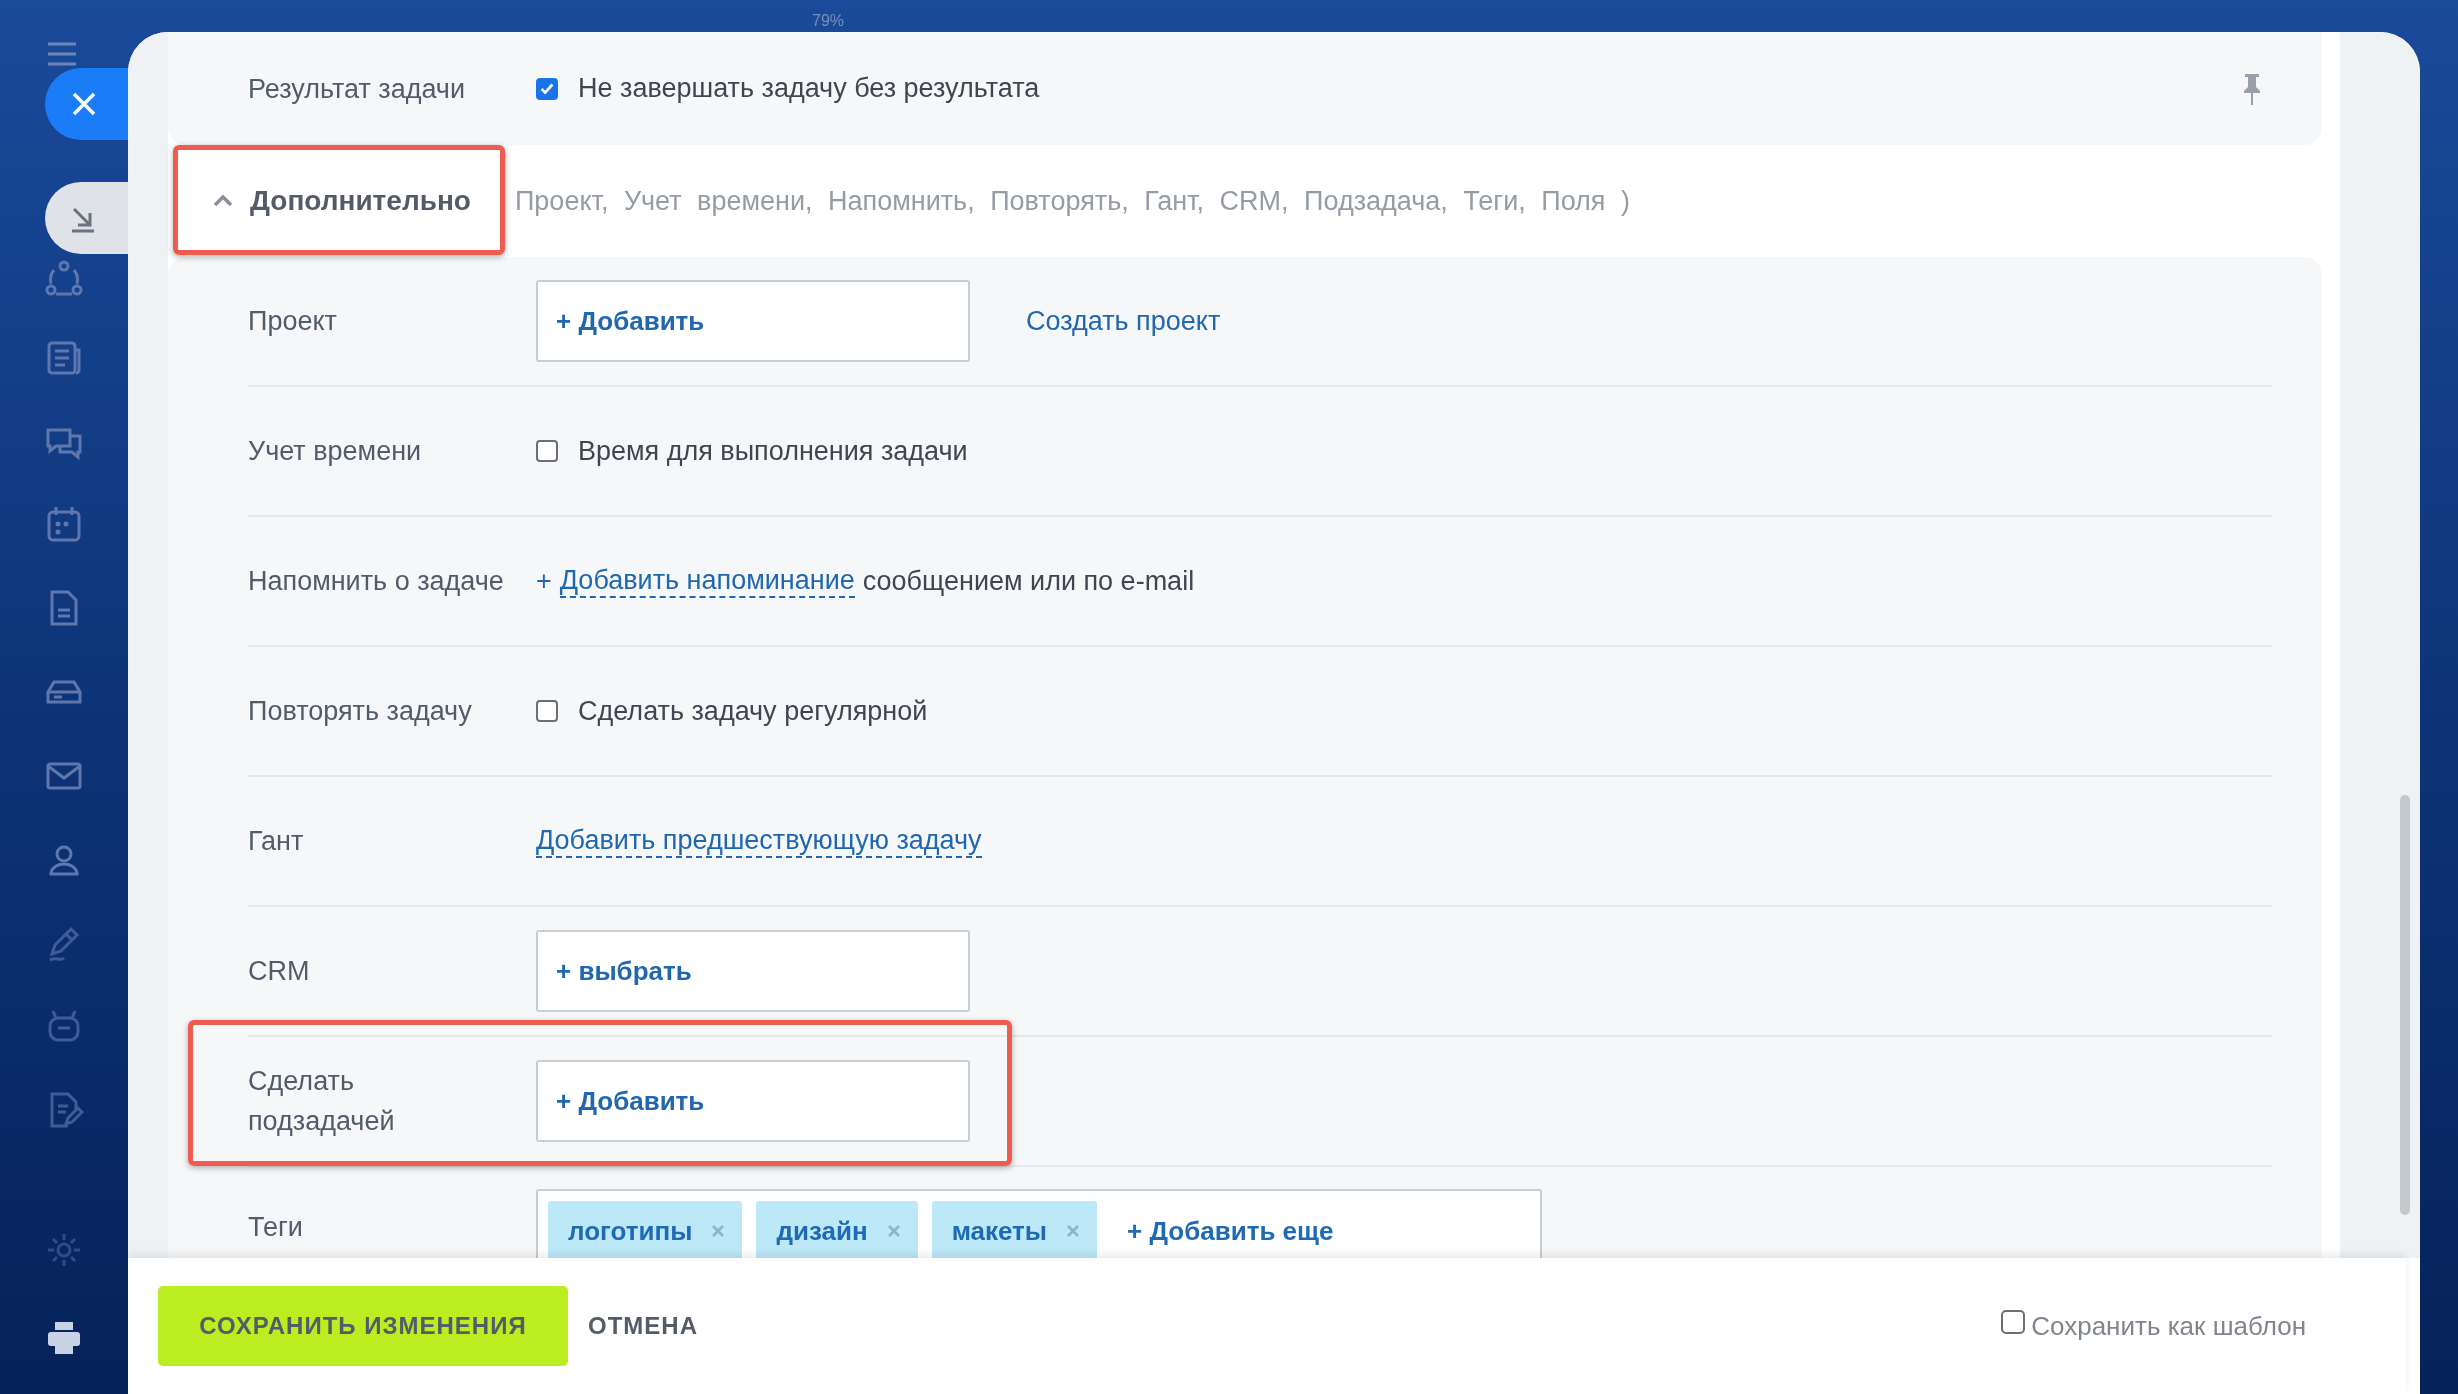  Describe the element at coordinates (822, 1231) in the screenshot. I see `tag-label: дизайн` at that location.